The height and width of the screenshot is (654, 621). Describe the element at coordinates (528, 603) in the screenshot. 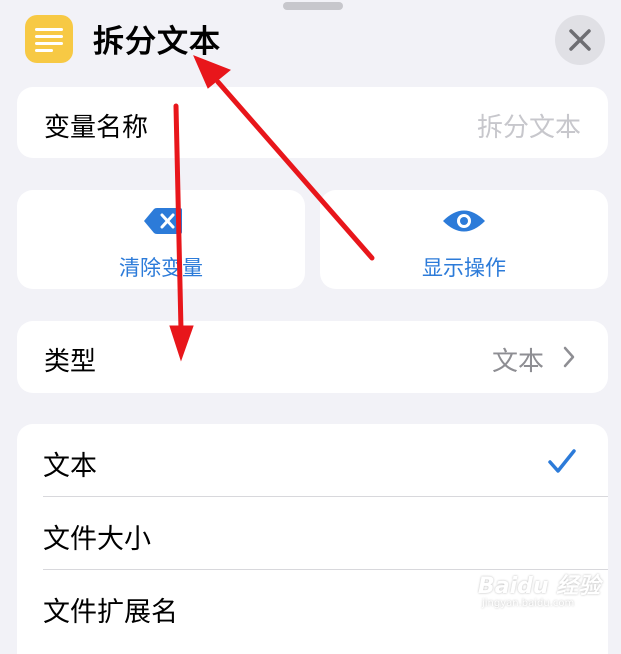

I see `watermark-url: jingyan.baidu.com` at that location.